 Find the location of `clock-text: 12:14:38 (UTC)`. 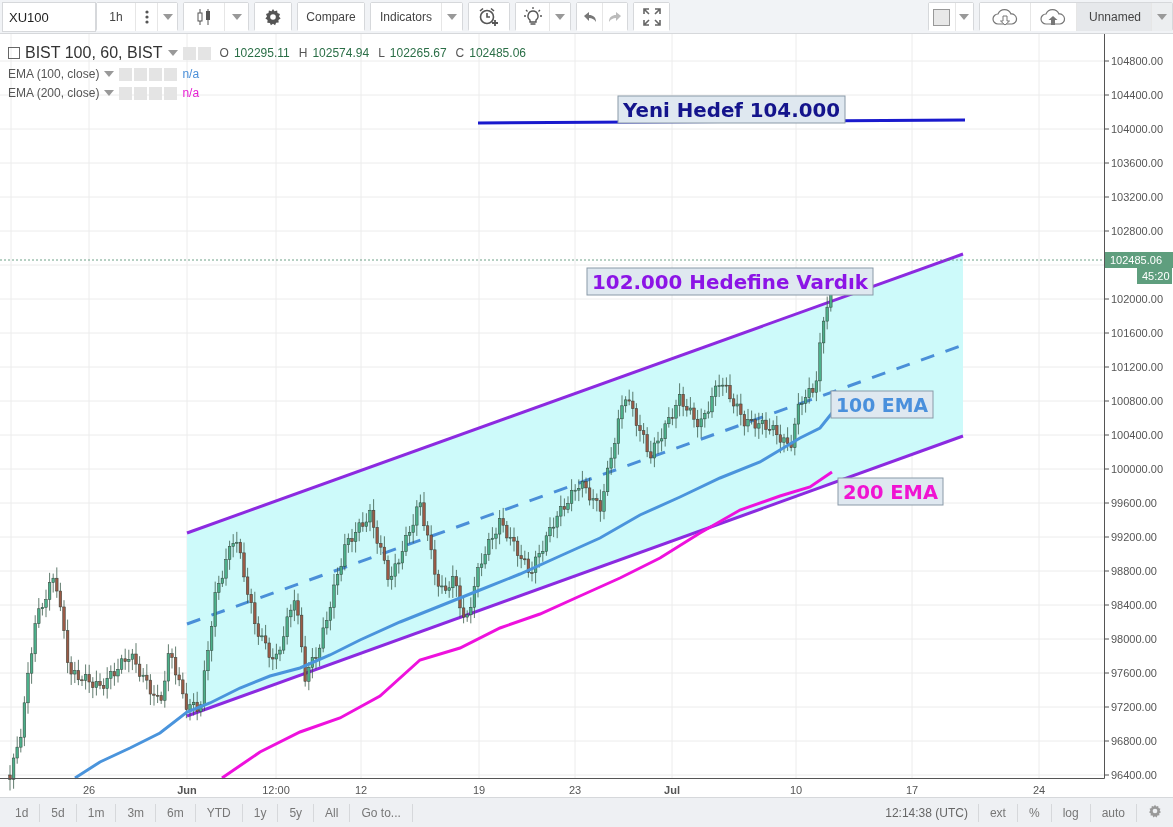

clock-text: 12:14:38 (UTC) is located at coordinates (927, 812).